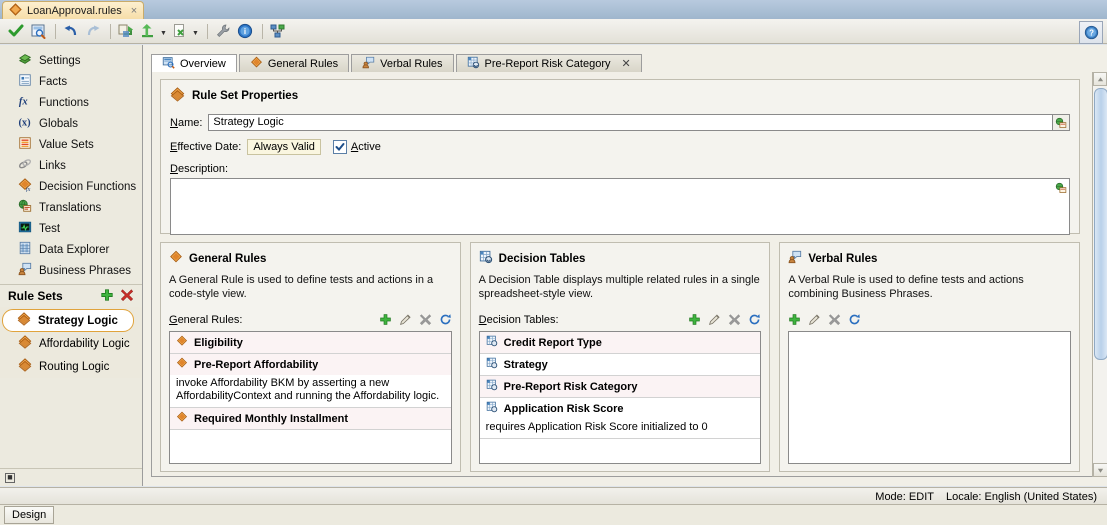  What do you see at coordinates (10, 477) in the screenshot?
I see `resize-grip-icon: ■` at bounding box center [10, 477].